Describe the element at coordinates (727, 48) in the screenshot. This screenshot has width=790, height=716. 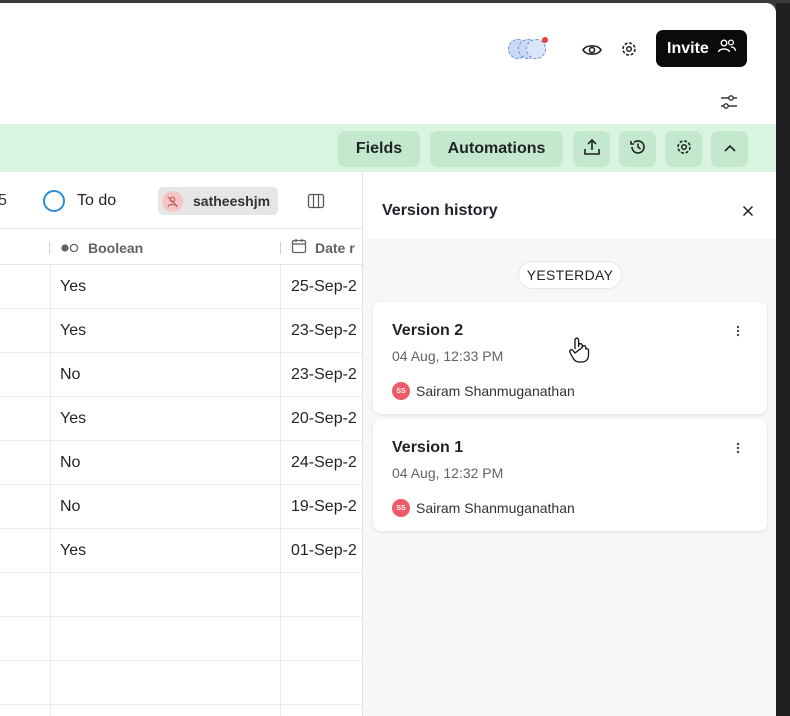
I see `people-icon` at that location.